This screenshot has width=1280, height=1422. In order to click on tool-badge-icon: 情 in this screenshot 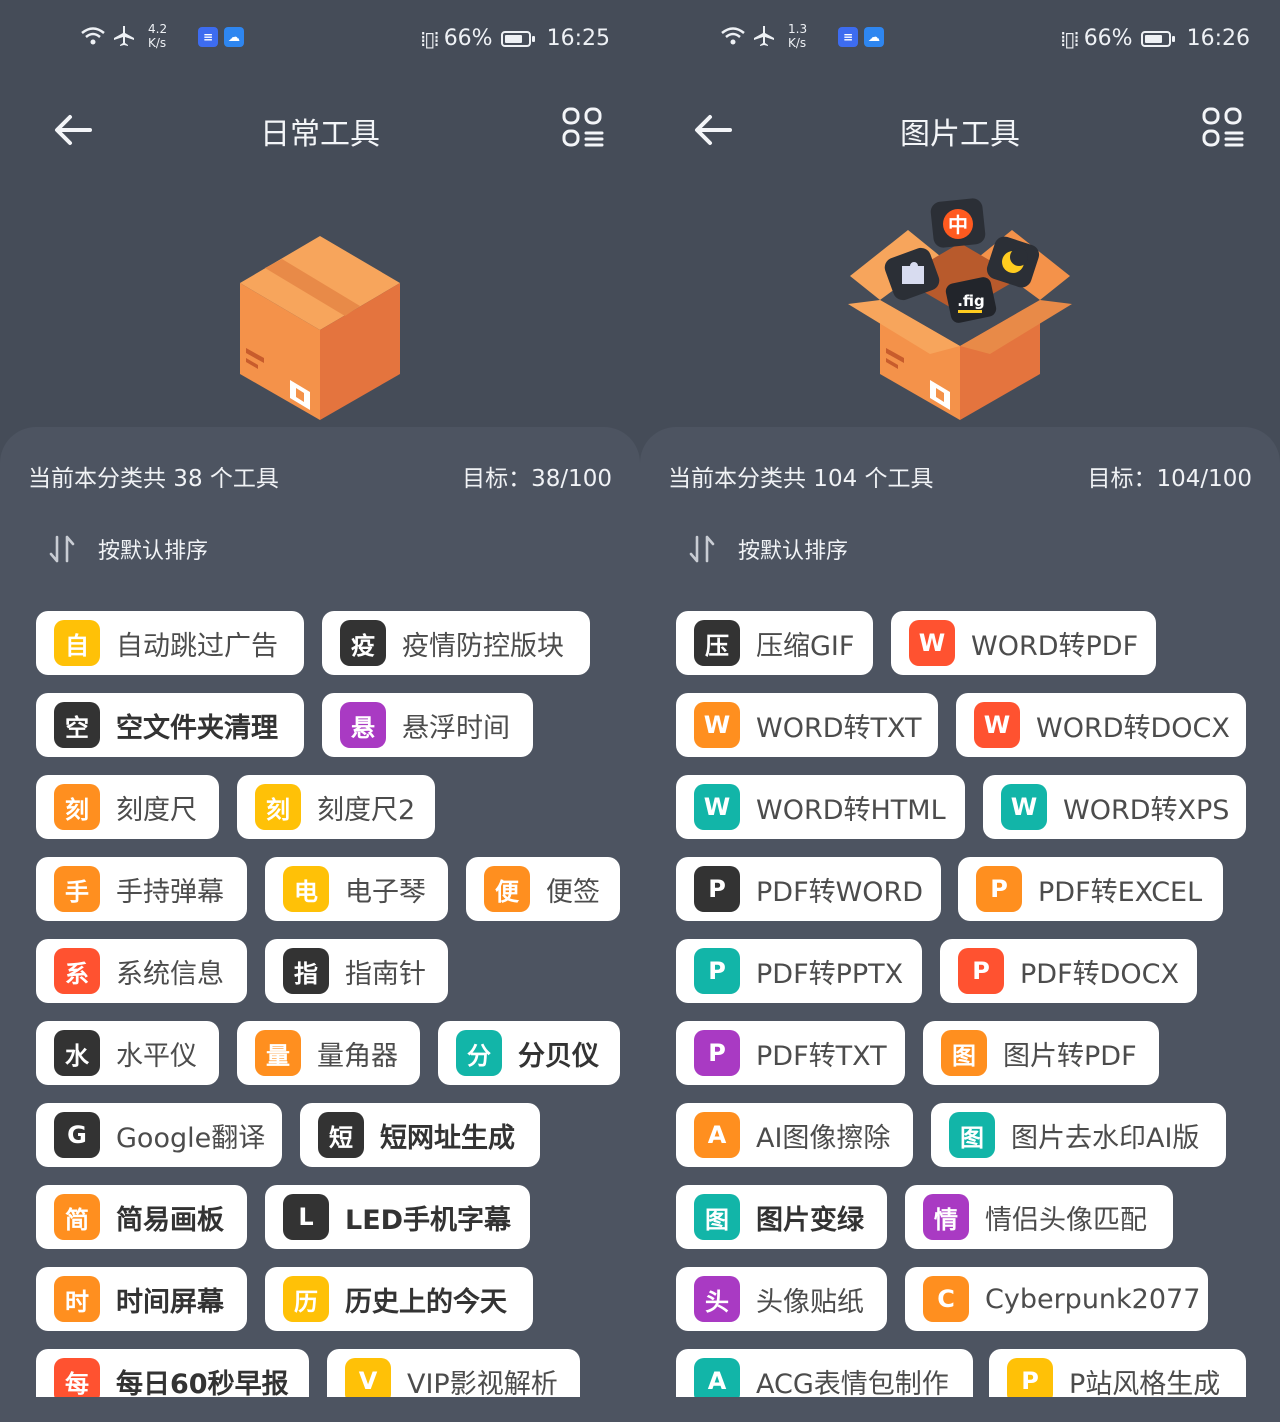, I will do `click(946, 1217)`.